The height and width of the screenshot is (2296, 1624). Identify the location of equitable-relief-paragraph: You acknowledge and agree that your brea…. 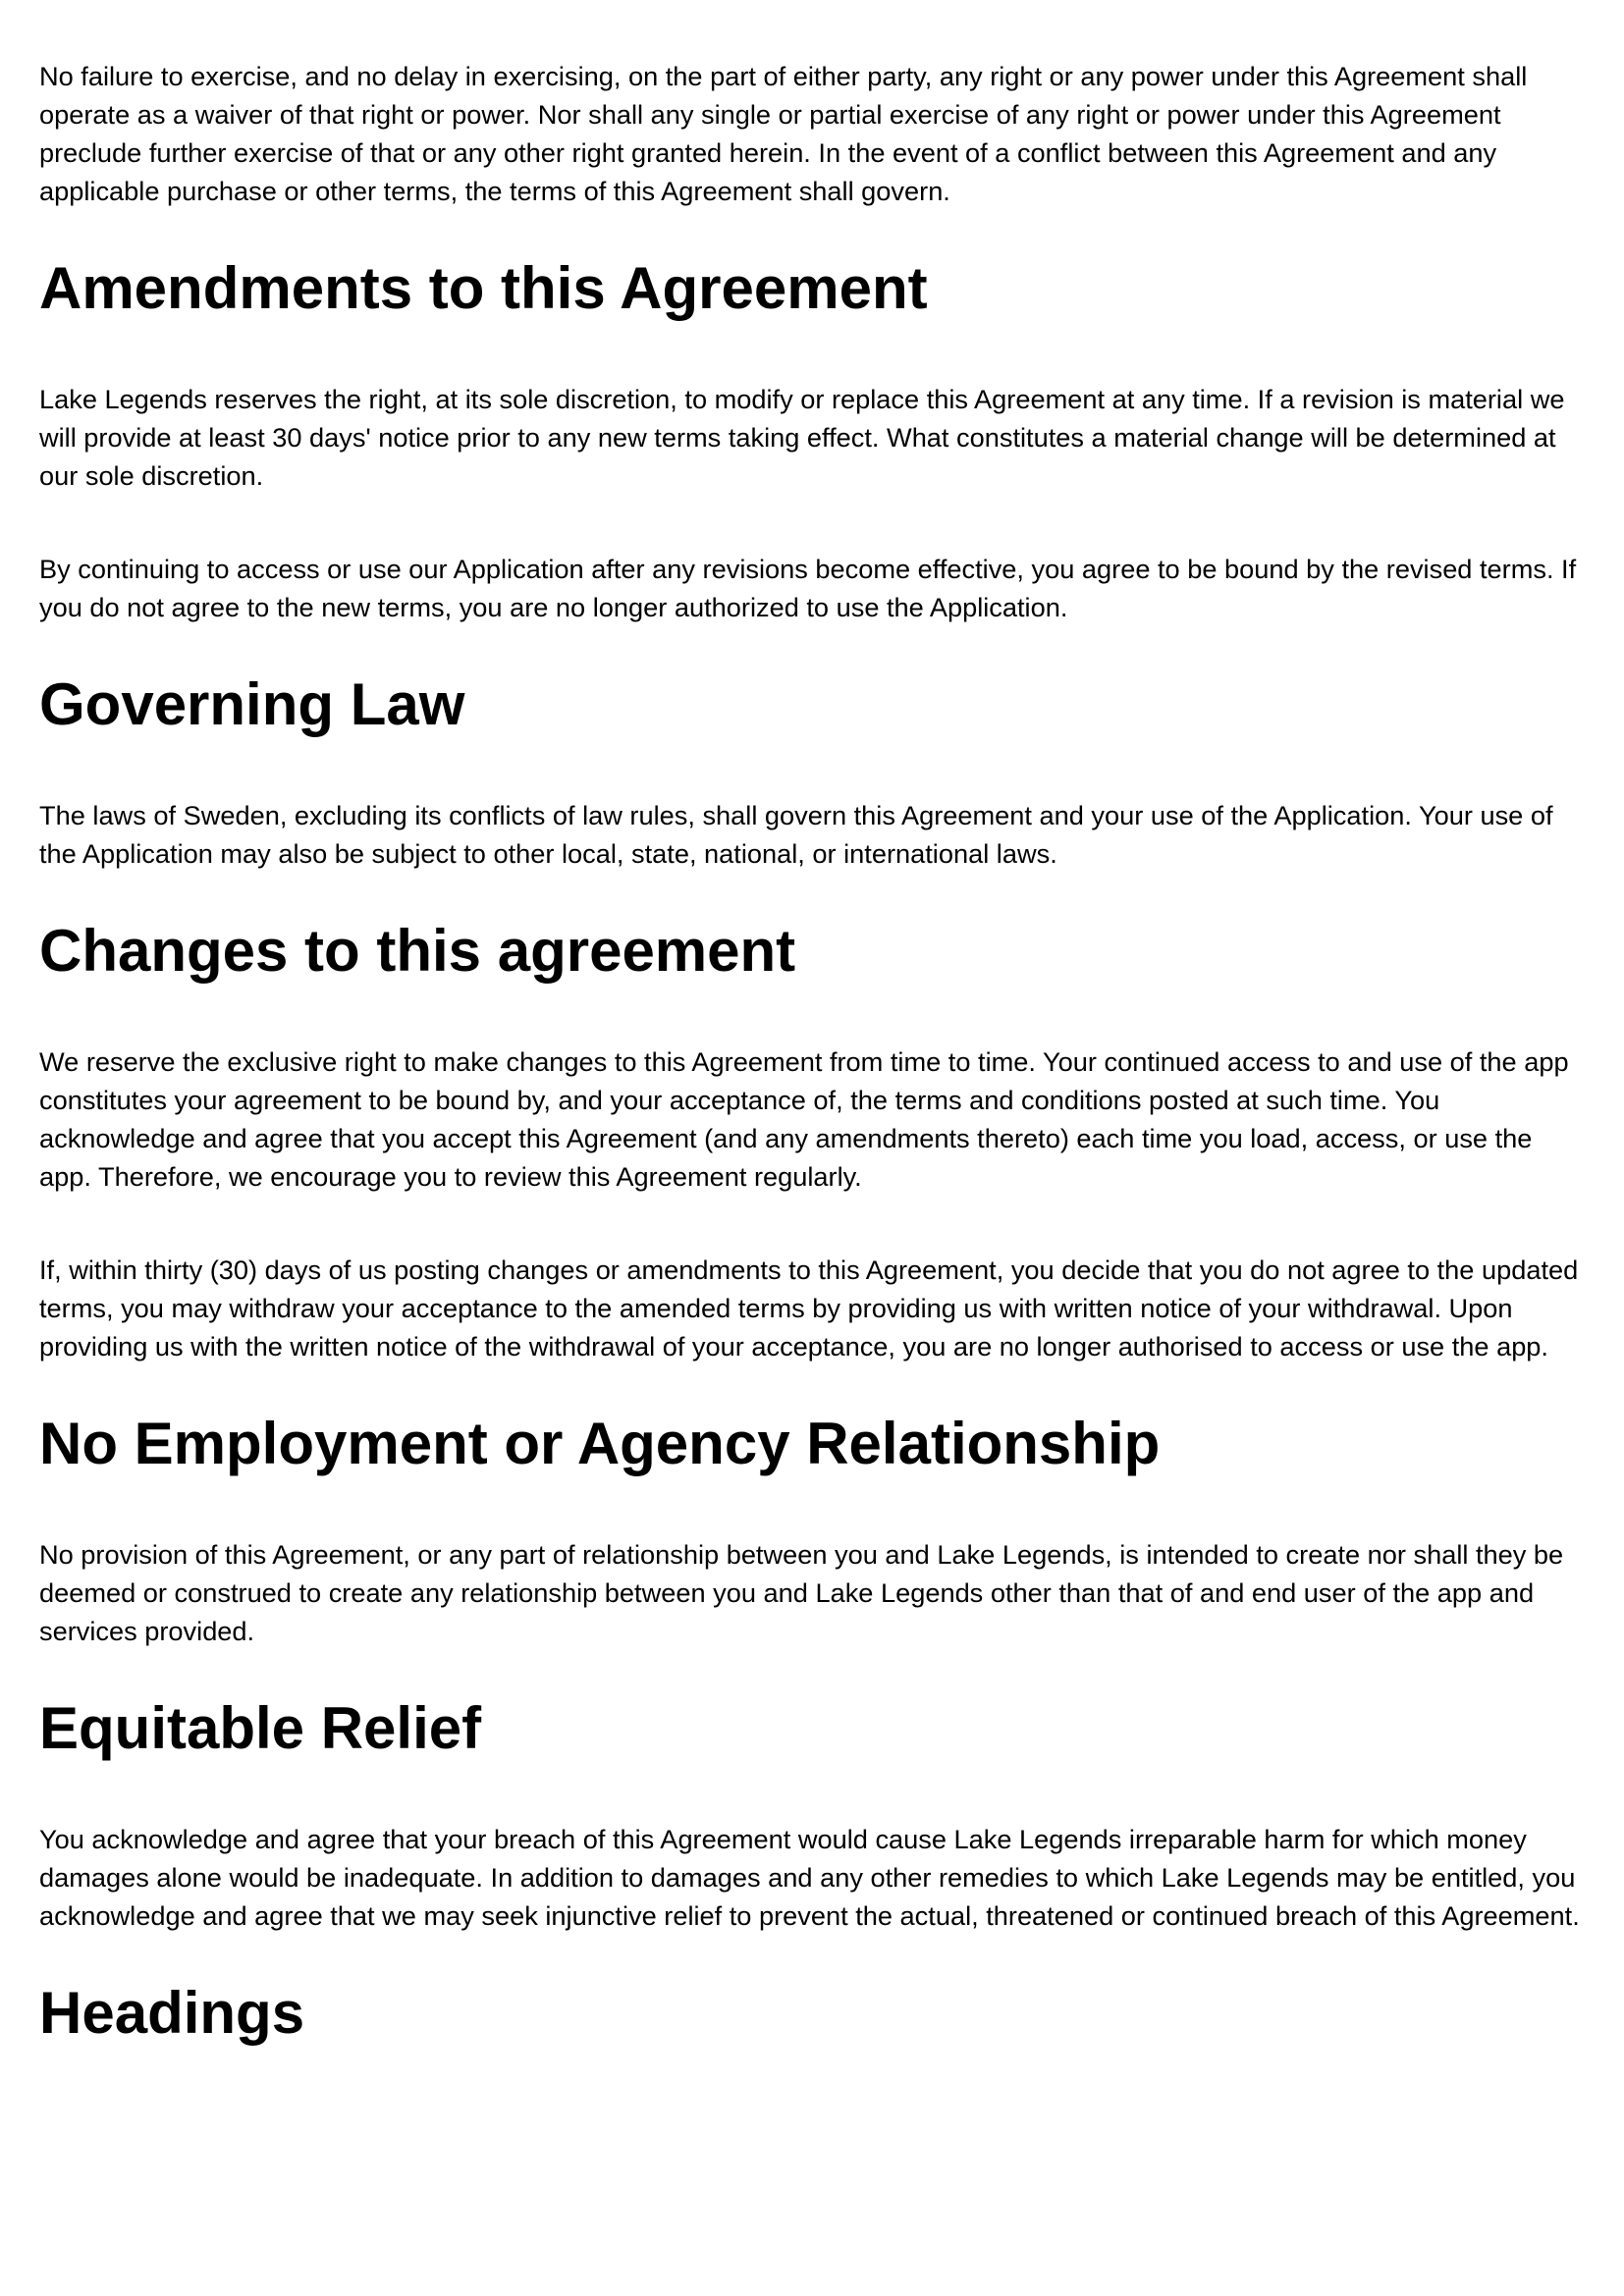
(809, 1877).